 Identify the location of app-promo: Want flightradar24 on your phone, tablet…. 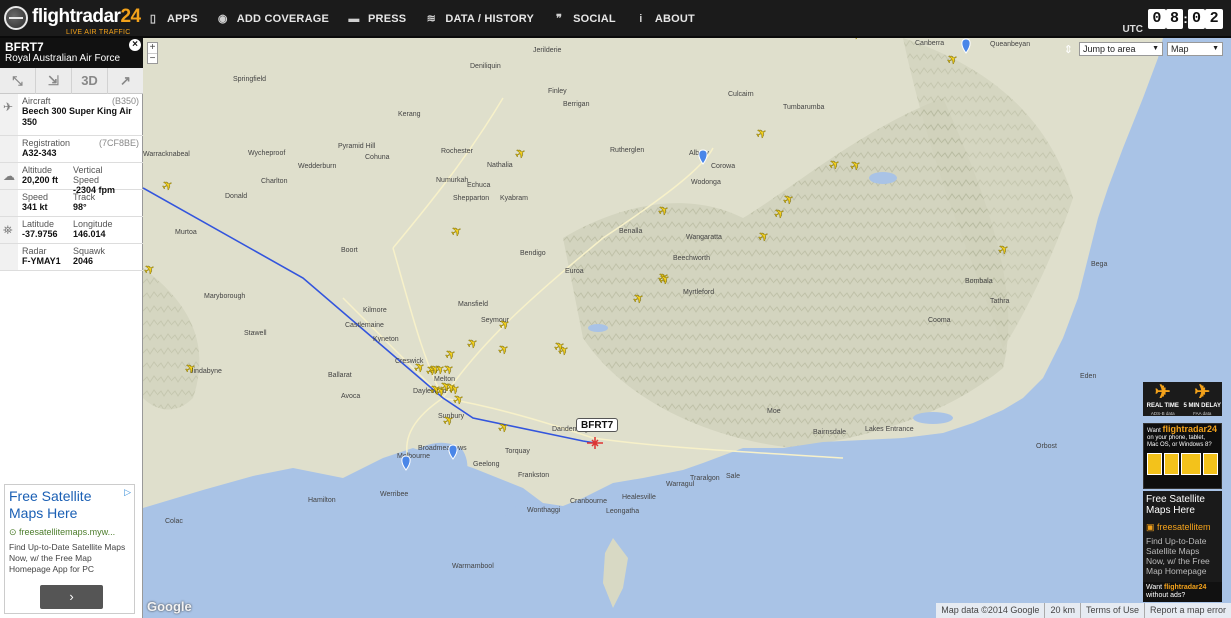
(1182, 456).